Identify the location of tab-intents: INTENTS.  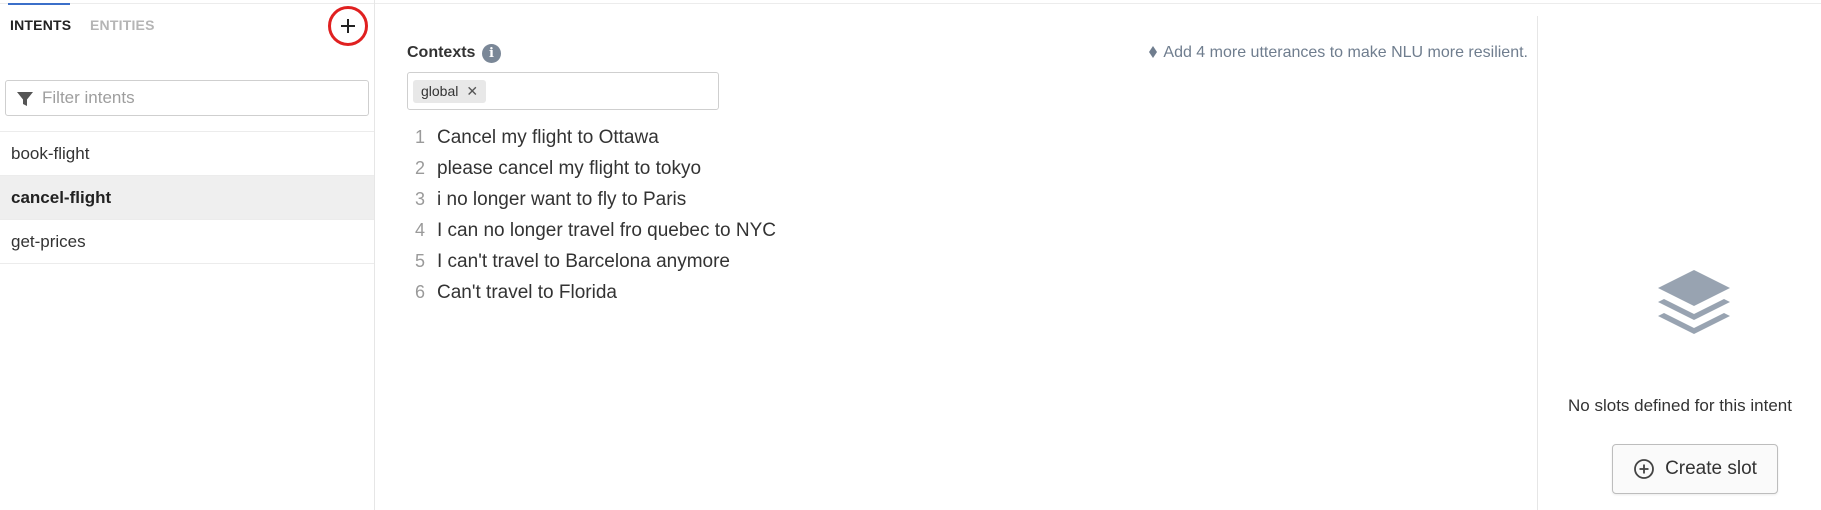
(40, 25).